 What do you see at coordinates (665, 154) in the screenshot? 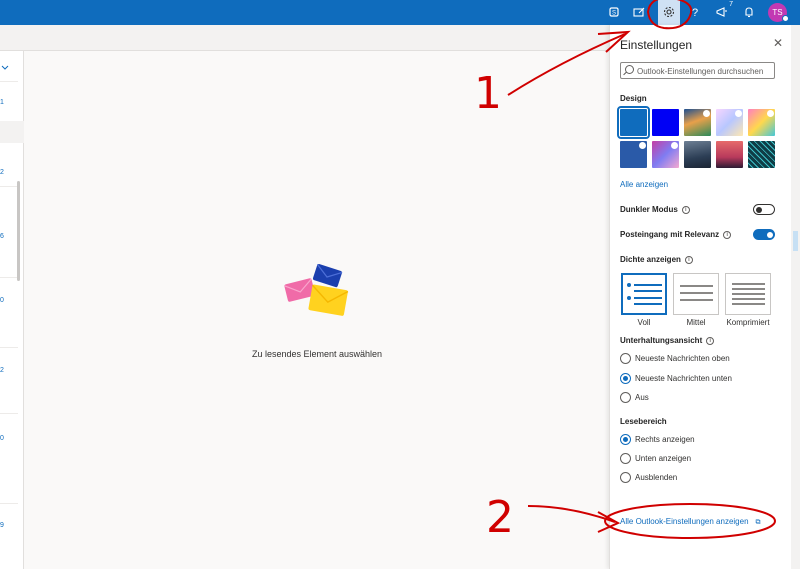
I see `theme-pattern` at bounding box center [665, 154].